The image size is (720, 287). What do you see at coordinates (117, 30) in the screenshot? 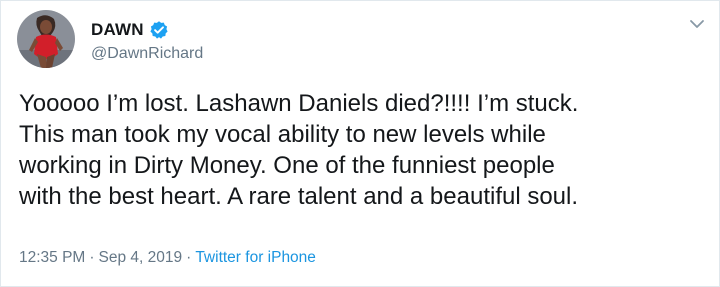
I see `author-name: DAWN` at bounding box center [117, 30].